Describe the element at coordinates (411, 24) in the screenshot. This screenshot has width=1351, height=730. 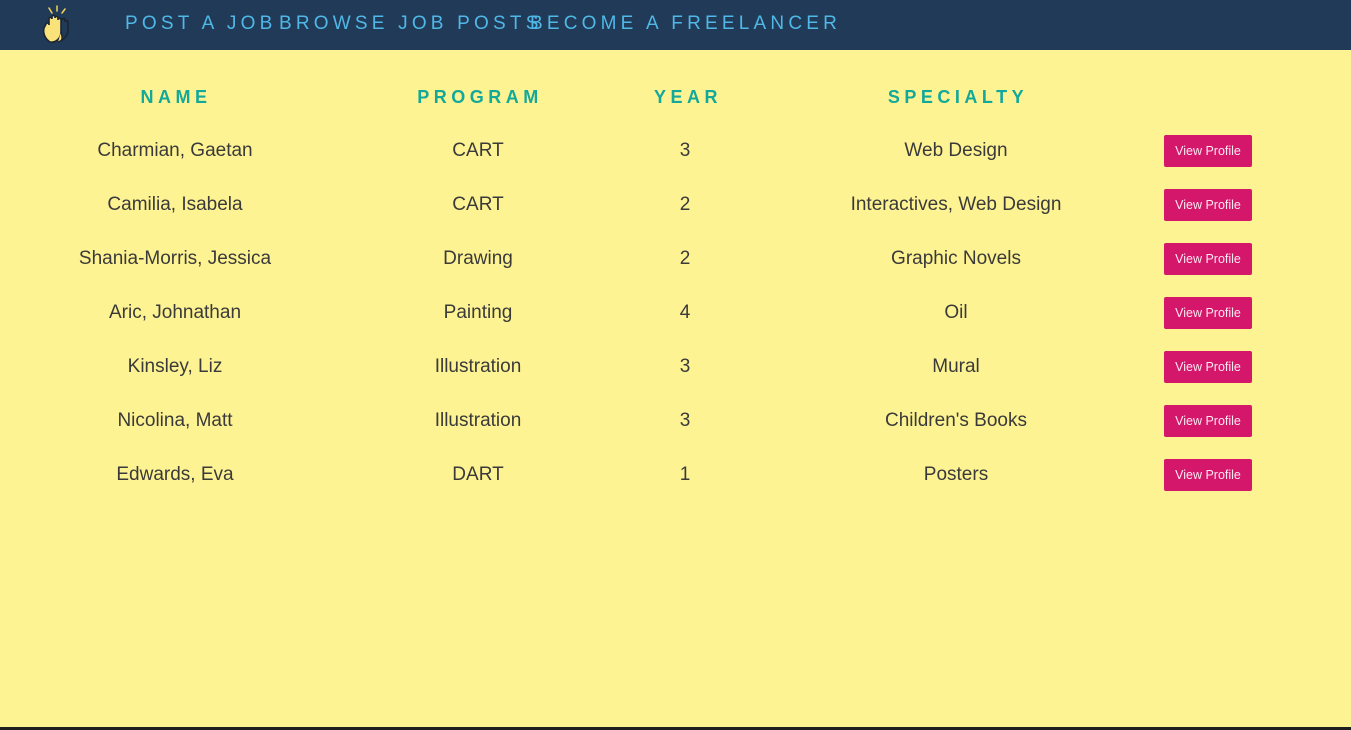
I see `nav-browse-job-posts: BROWSE JOB POSTS` at that location.